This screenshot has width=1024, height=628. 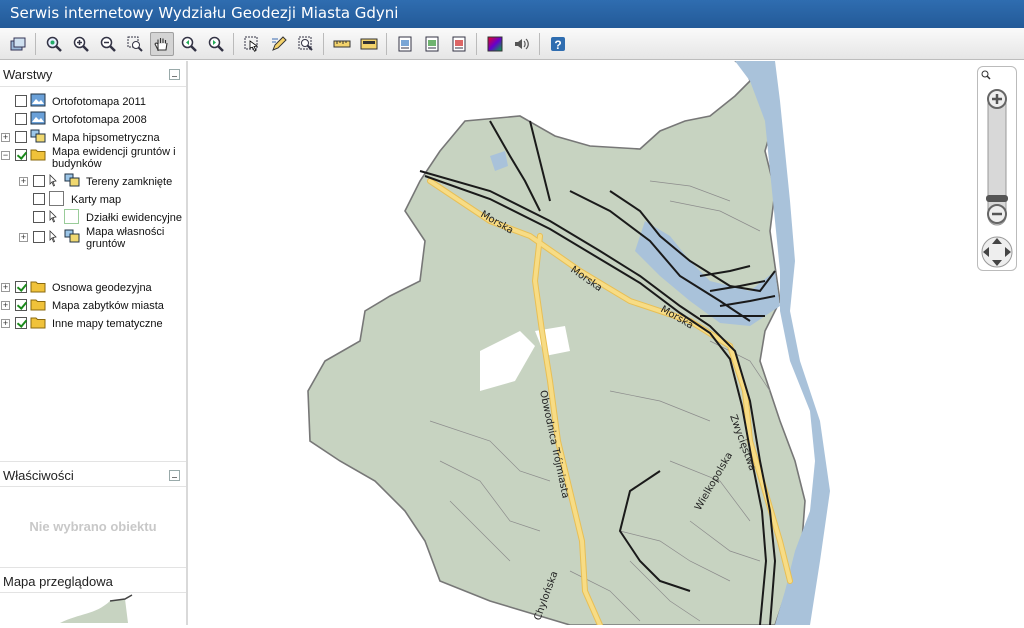 I want to click on zoom-out-button, so click(x=108, y=44).